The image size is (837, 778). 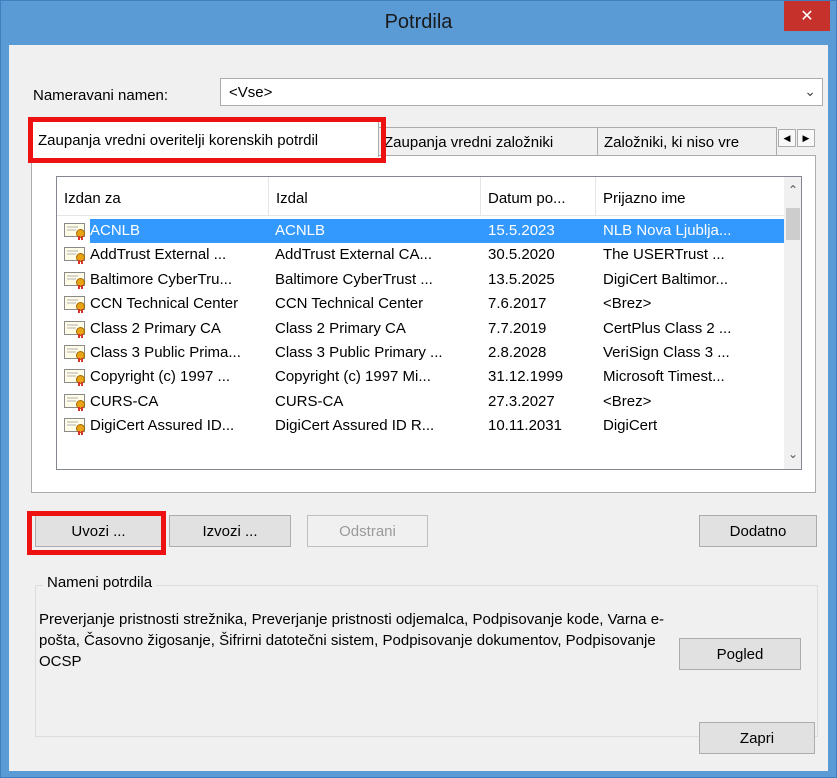 What do you see at coordinates (793, 190) in the screenshot?
I see `scroll-up-icon: ⌃` at bounding box center [793, 190].